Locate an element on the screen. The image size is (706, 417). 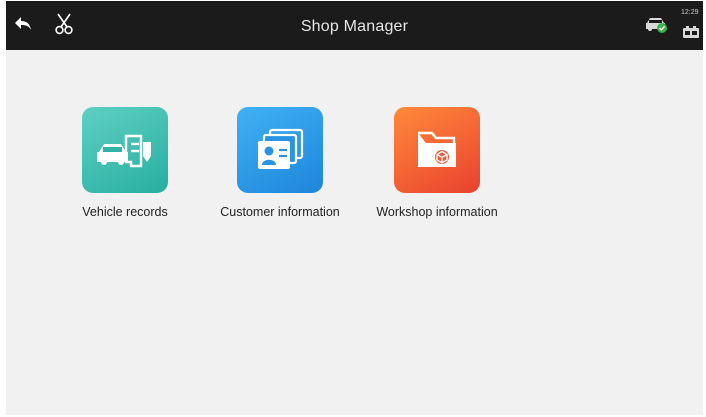
vehicle-records-tile is located at coordinates (125, 150).